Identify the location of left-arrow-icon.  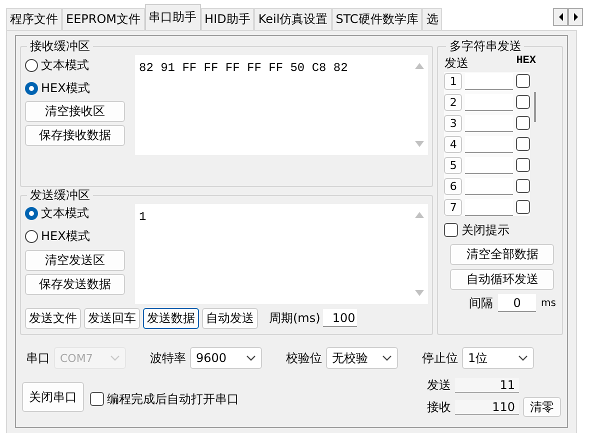
(561, 17).